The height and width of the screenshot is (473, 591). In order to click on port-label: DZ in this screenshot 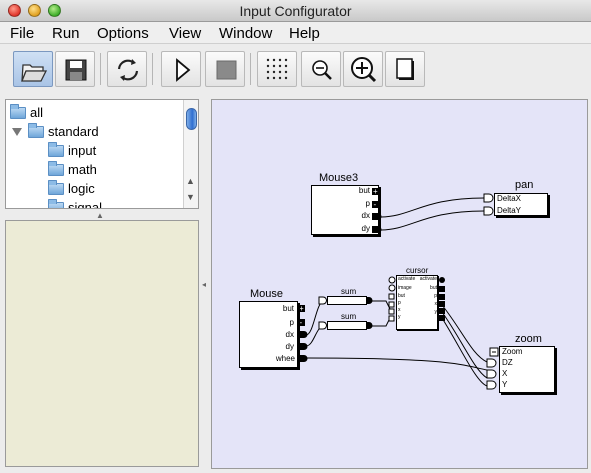, I will do `click(507, 362)`.